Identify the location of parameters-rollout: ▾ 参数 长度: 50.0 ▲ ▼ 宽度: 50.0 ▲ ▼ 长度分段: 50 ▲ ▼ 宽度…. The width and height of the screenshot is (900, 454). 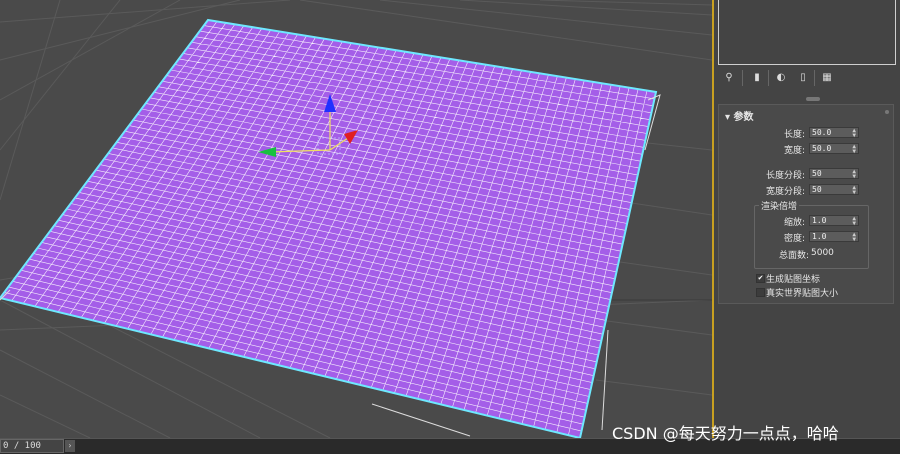
(806, 204).